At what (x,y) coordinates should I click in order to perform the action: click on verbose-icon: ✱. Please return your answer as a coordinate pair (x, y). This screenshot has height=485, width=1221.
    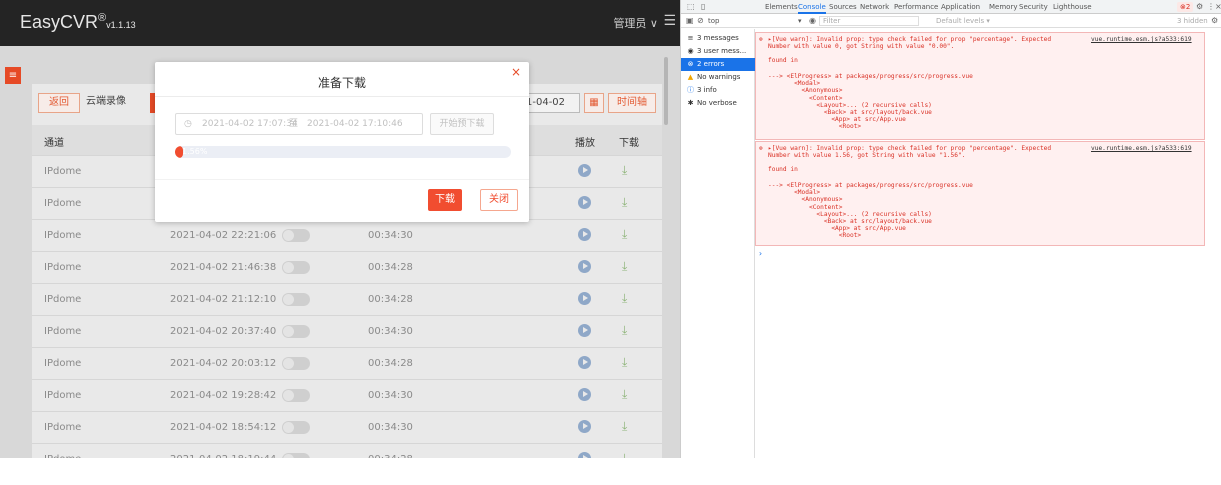
    Looking at the image, I should click on (690, 103).